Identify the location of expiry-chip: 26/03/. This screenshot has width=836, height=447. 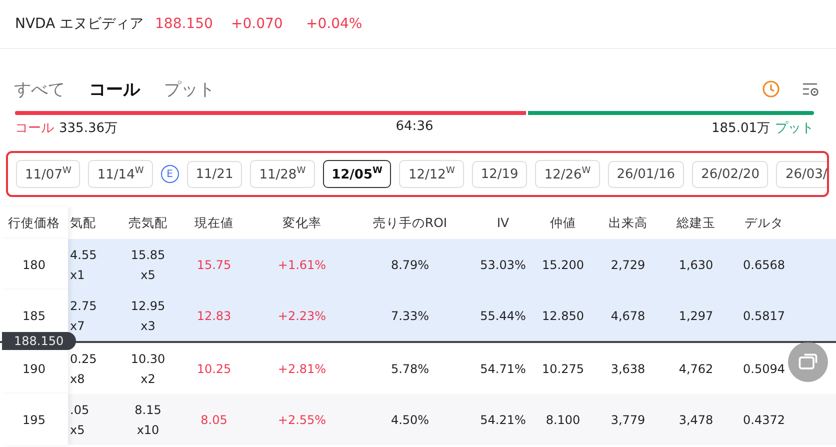
(801, 174).